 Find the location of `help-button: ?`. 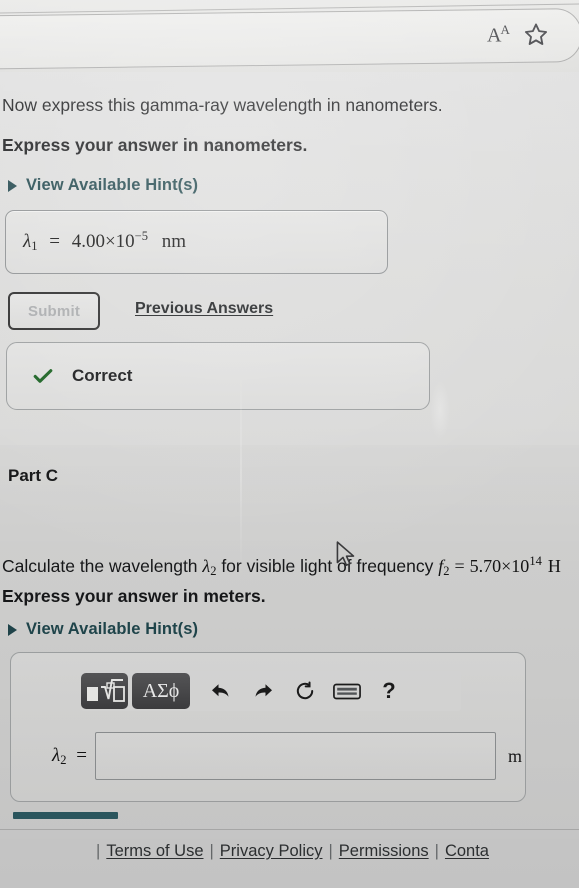

help-button: ? is located at coordinates (389, 691).